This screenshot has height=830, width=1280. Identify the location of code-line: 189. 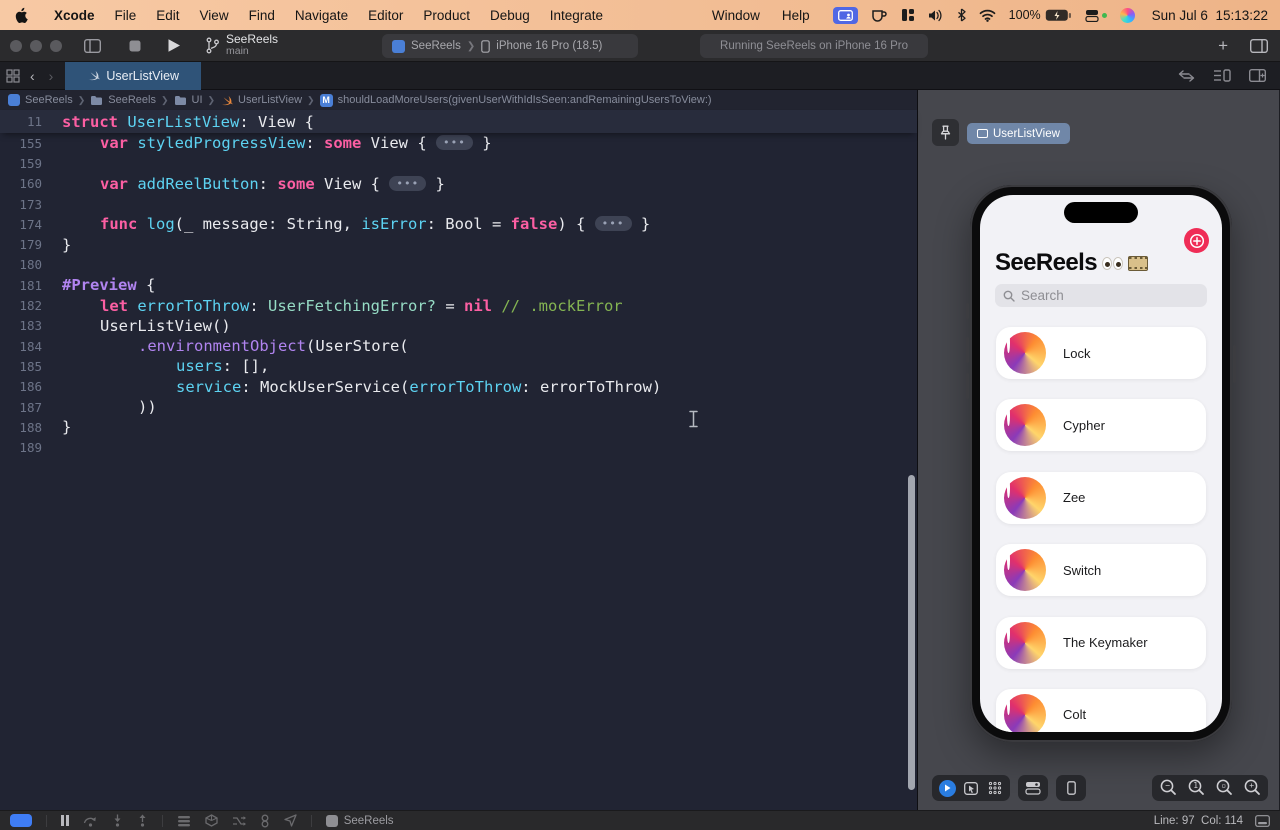
(458, 447).